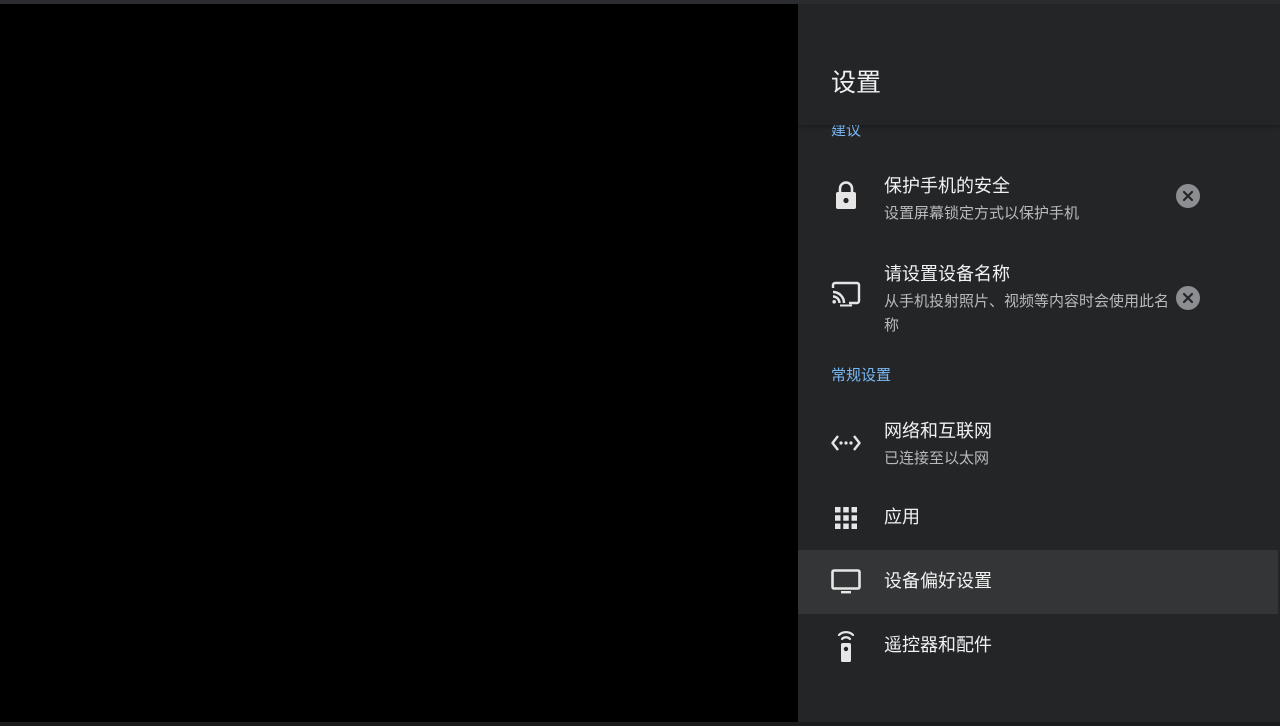  I want to click on suggestion-device-name: 请设置设备名称 从手机投射照片、视频等内容时会使用此名称, so click(1038, 294).